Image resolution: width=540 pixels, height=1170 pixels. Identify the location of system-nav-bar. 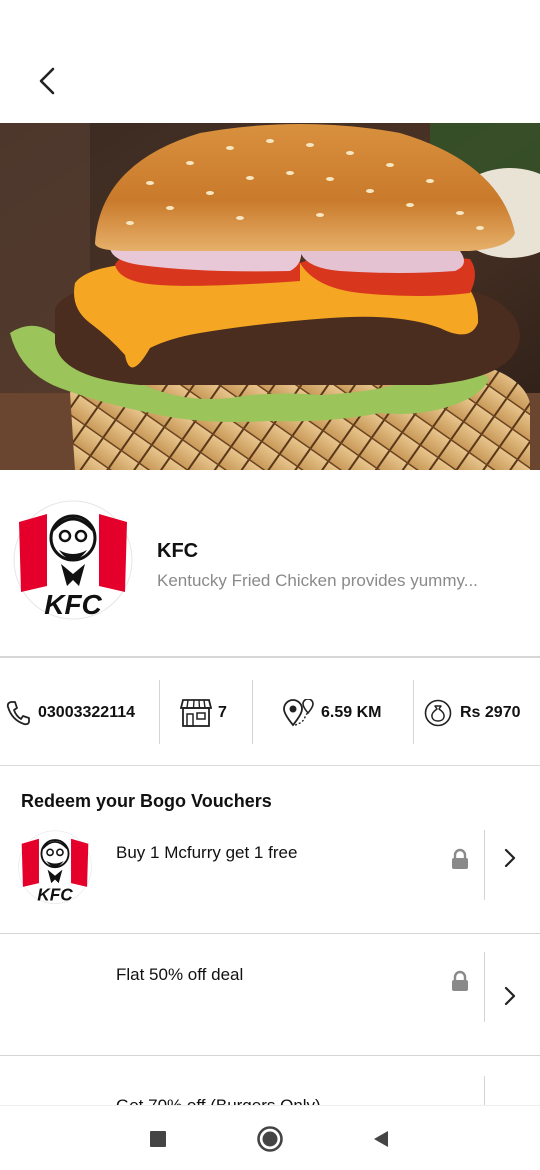
(270, 1137).